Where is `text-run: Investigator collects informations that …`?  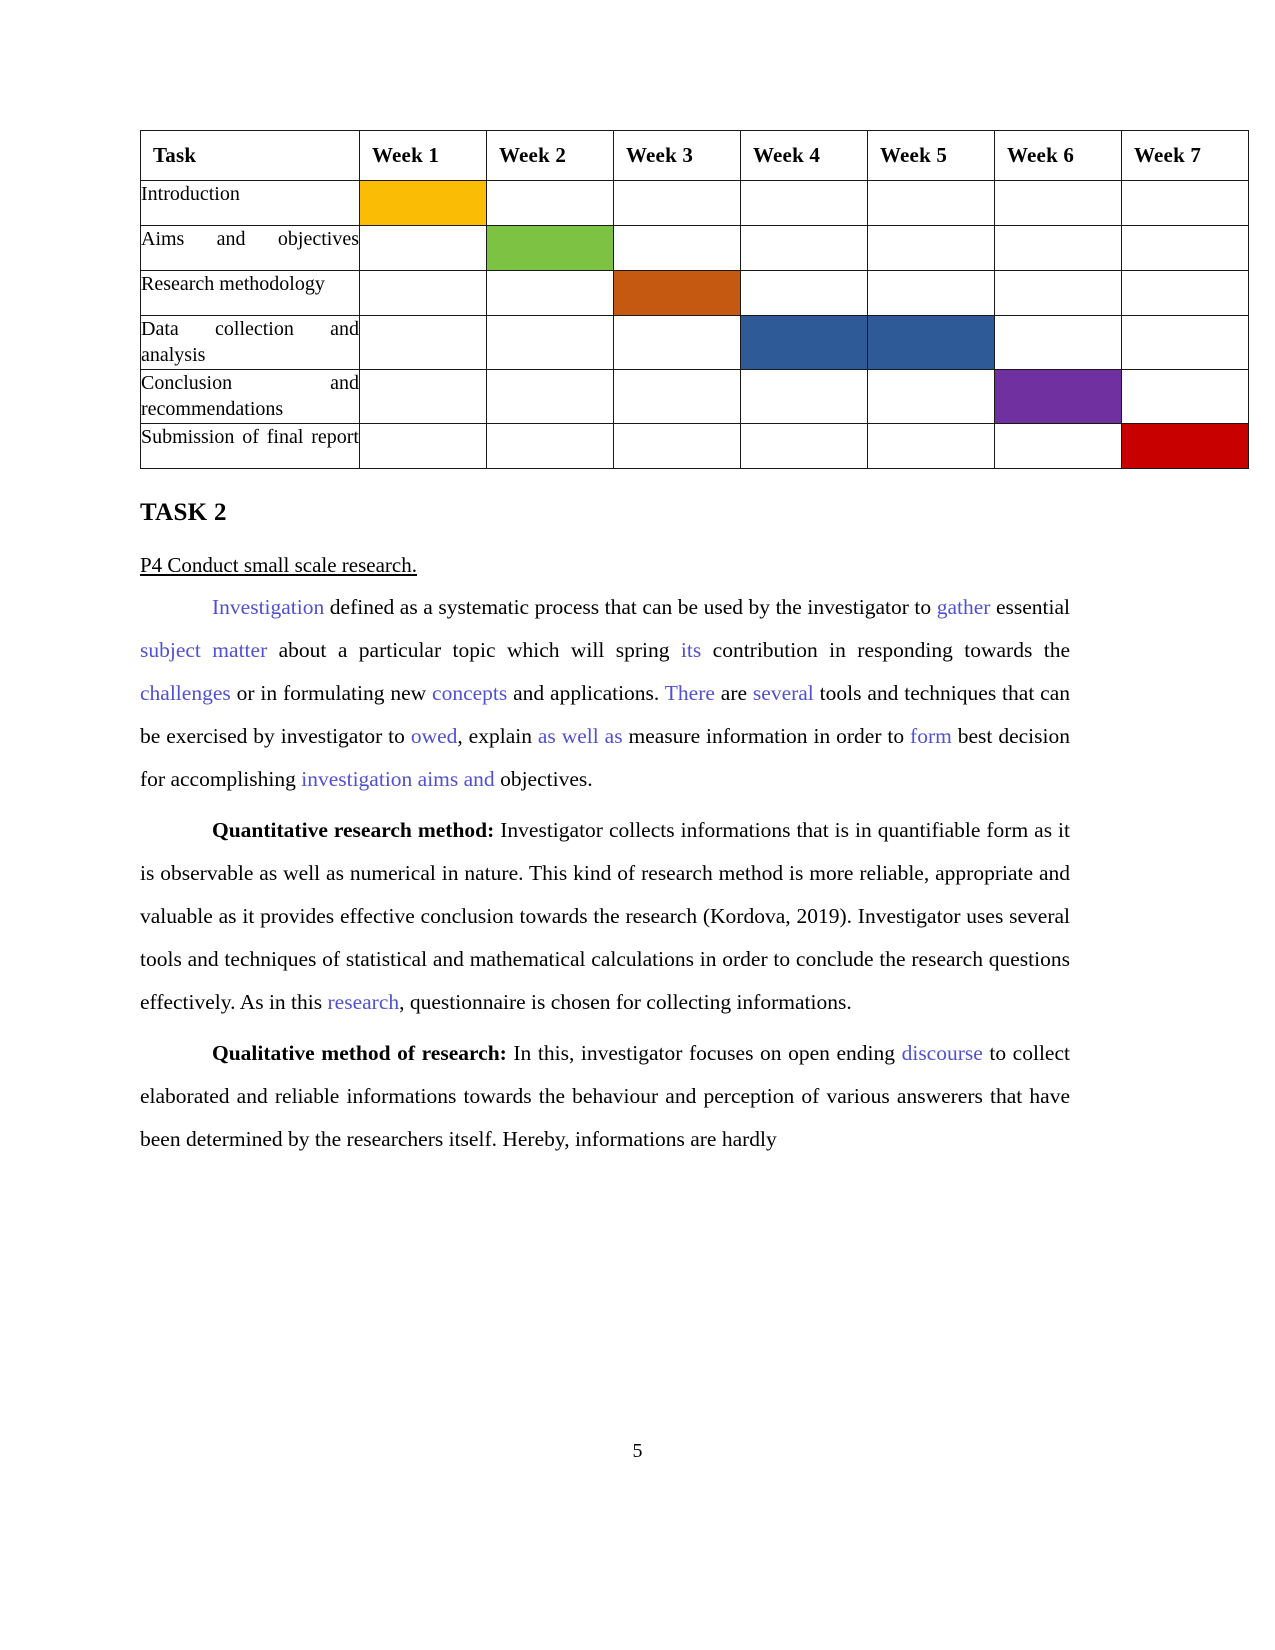 text-run: Investigator collects informations that … is located at coordinates (605, 915).